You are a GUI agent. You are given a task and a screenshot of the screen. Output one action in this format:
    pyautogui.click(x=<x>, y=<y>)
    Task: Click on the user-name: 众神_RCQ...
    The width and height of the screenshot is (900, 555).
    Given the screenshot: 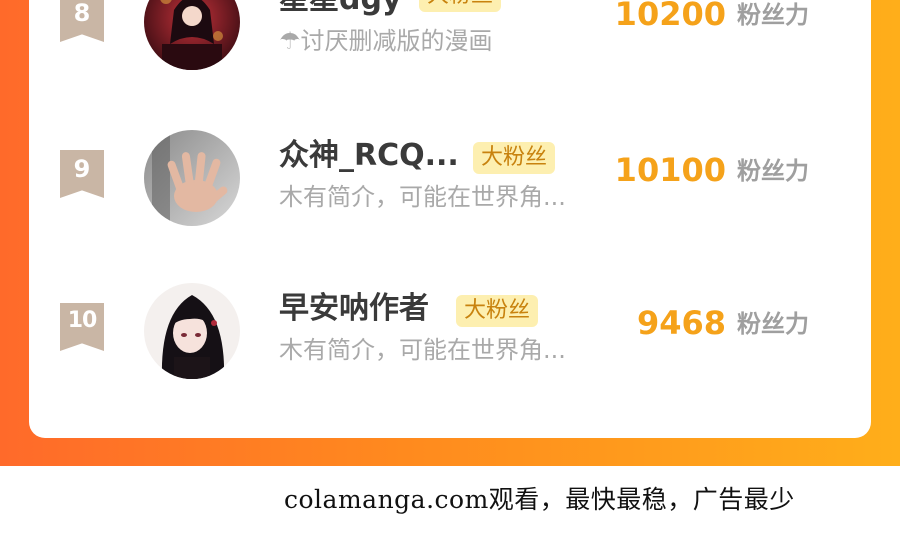 What is the action you would take?
    pyautogui.click(x=369, y=156)
    